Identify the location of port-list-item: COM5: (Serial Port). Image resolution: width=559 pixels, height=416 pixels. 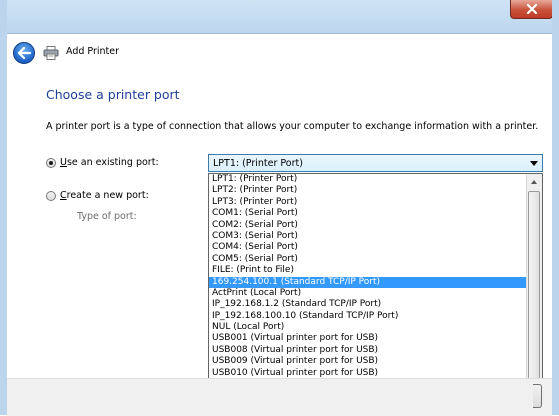
(367, 259).